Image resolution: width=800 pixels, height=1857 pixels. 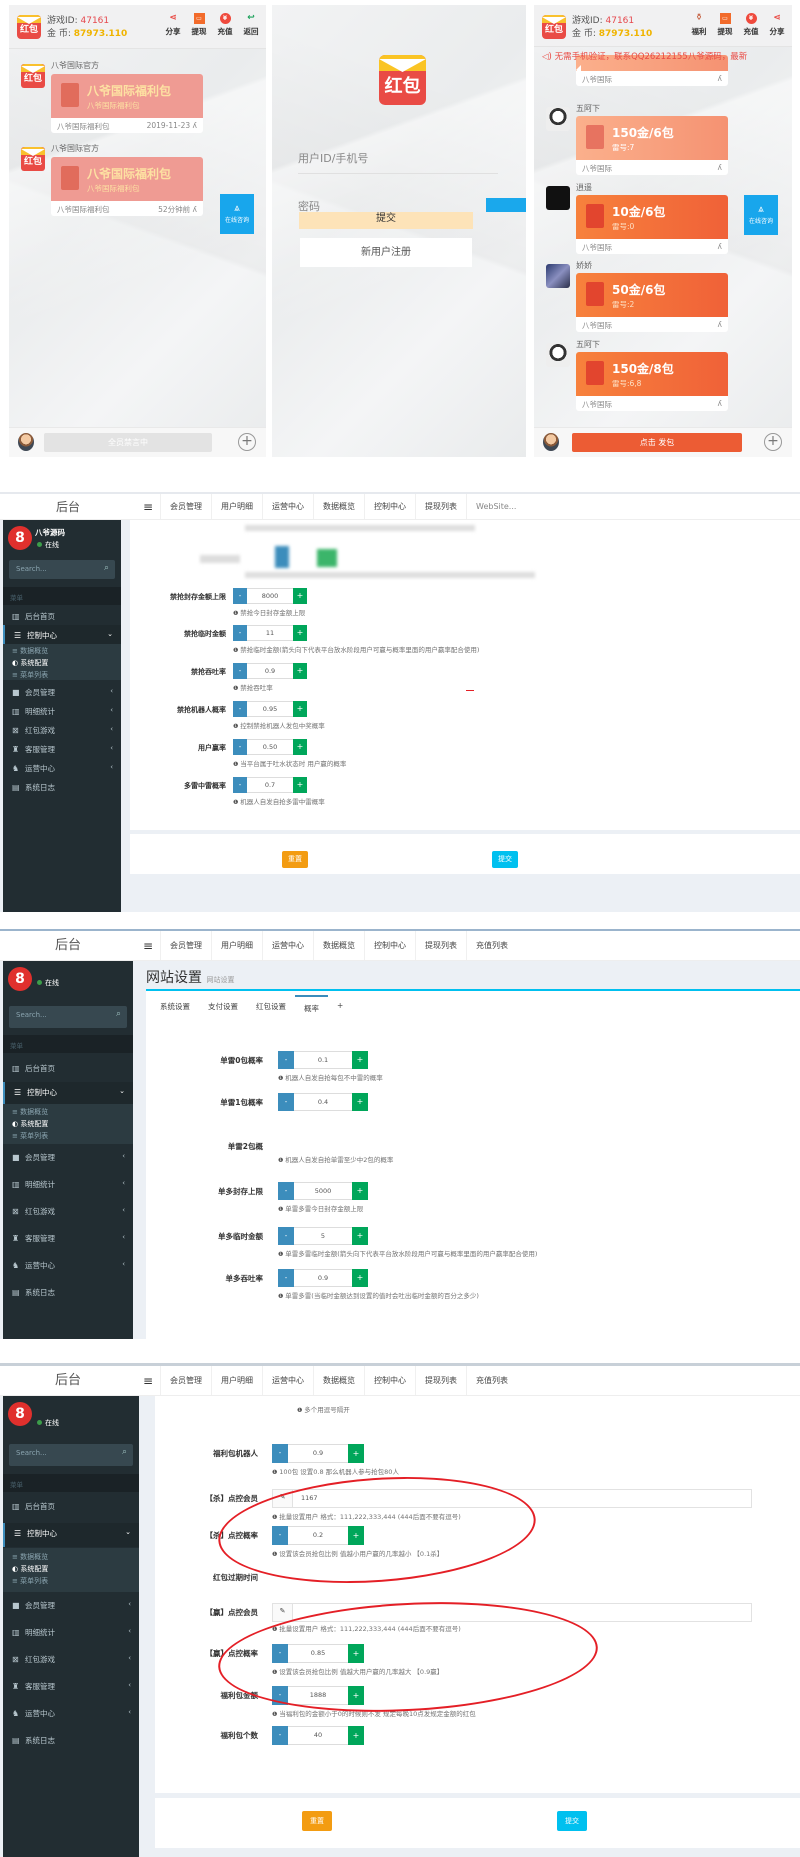 What do you see at coordinates (323, 1236) in the screenshot?
I see `stepper-value-input: 5` at bounding box center [323, 1236].